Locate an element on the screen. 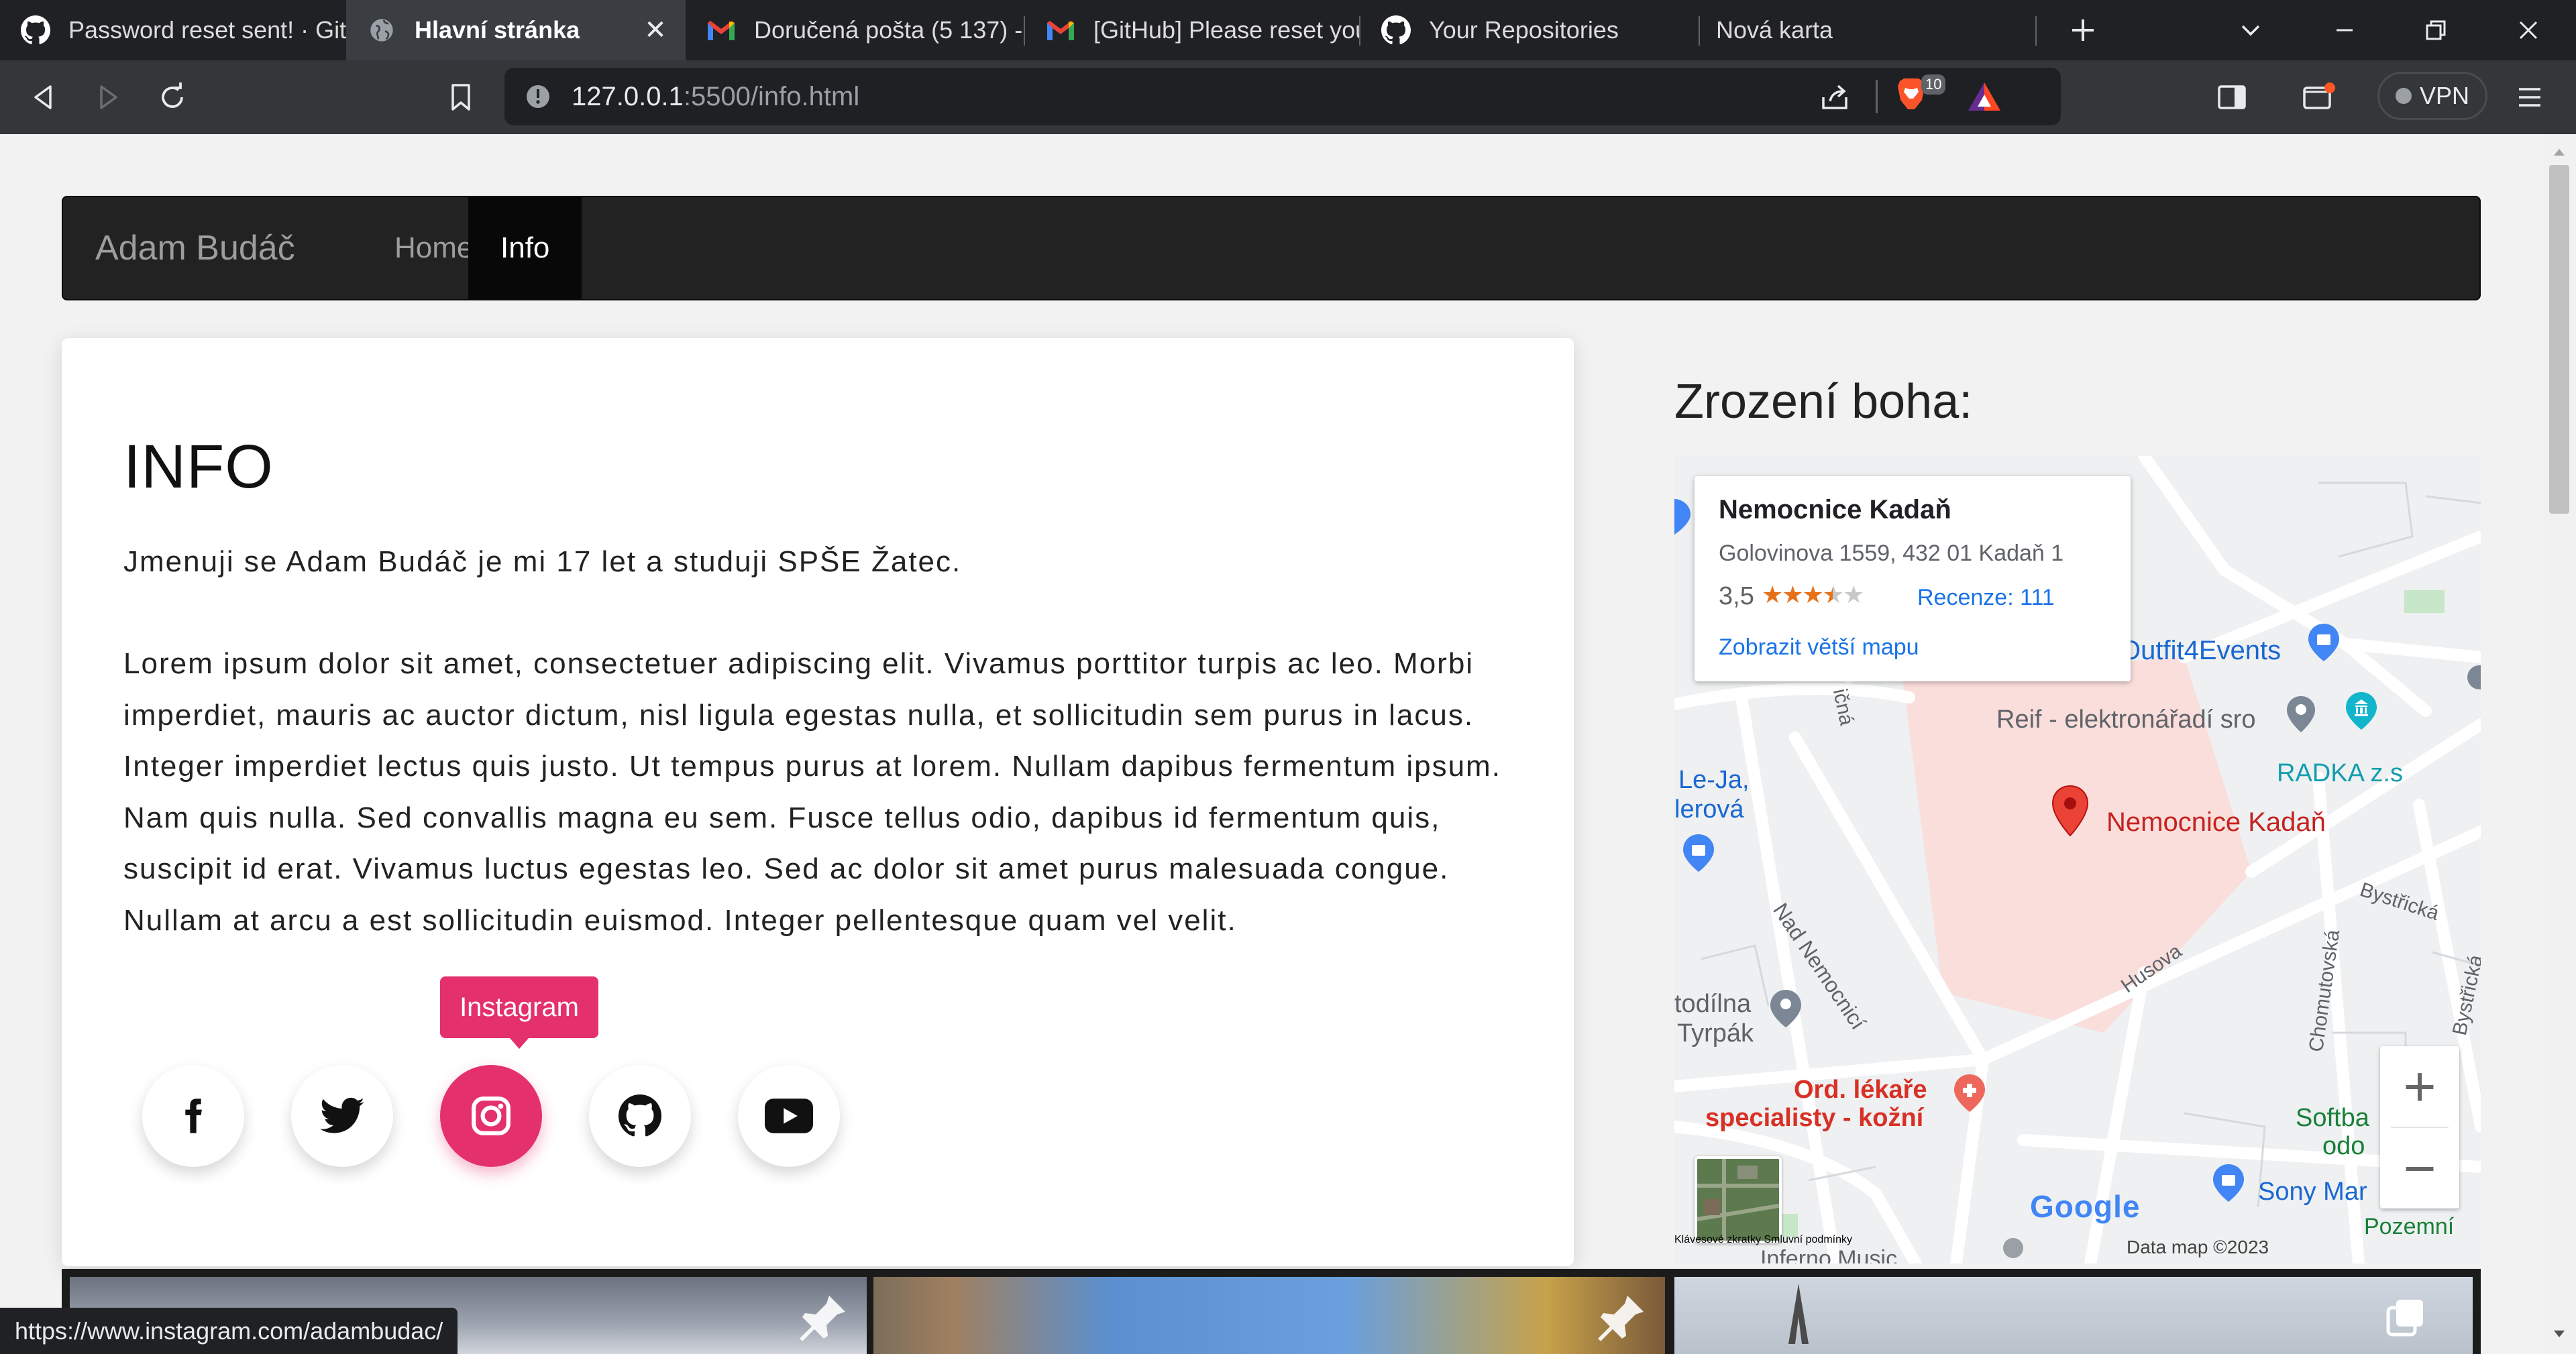 The height and width of the screenshot is (1354, 2576). site-navbar: Adam Budáč Home Info is located at coordinates (1271, 248).